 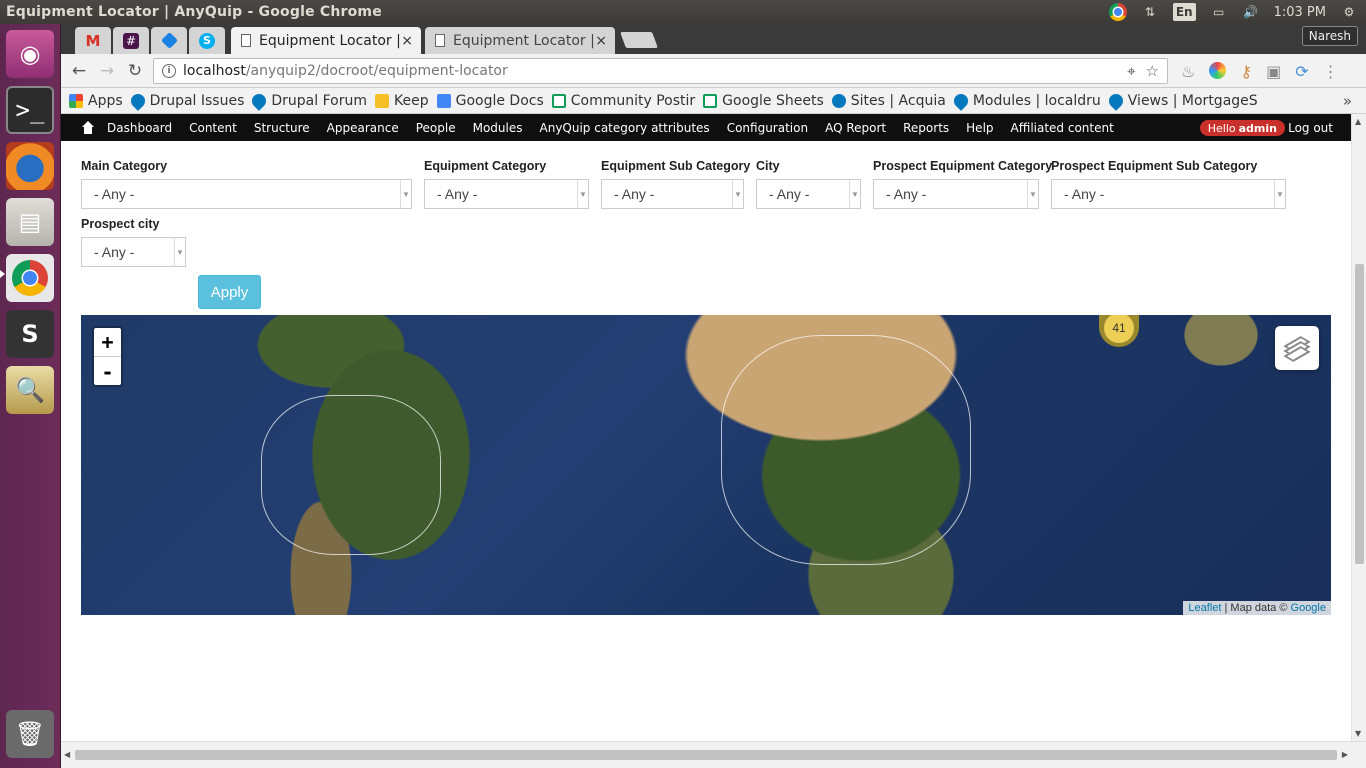 What do you see at coordinates (30, 334) in the screenshot?
I see `sublime-text-icon: S` at bounding box center [30, 334].